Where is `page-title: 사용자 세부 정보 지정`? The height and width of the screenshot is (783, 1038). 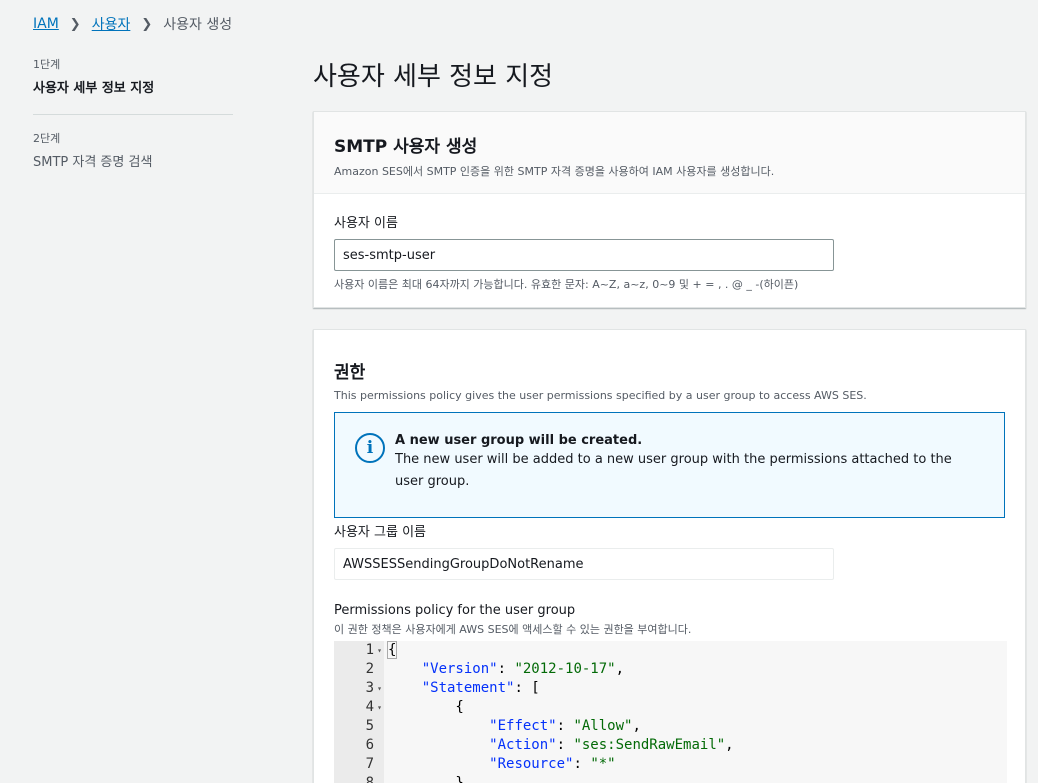 page-title: 사용자 세부 정보 지정 is located at coordinates (433, 77).